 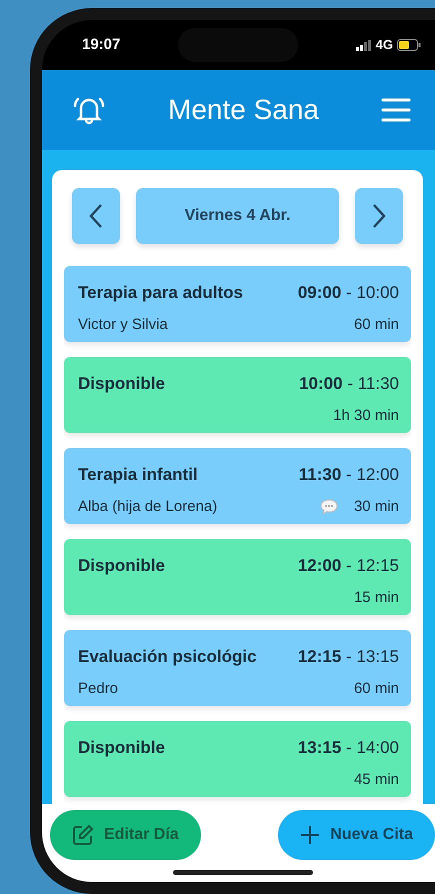 What do you see at coordinates (396, 110) in the screenshot?
I see `menu-icon` at bounding box center [396, 110].